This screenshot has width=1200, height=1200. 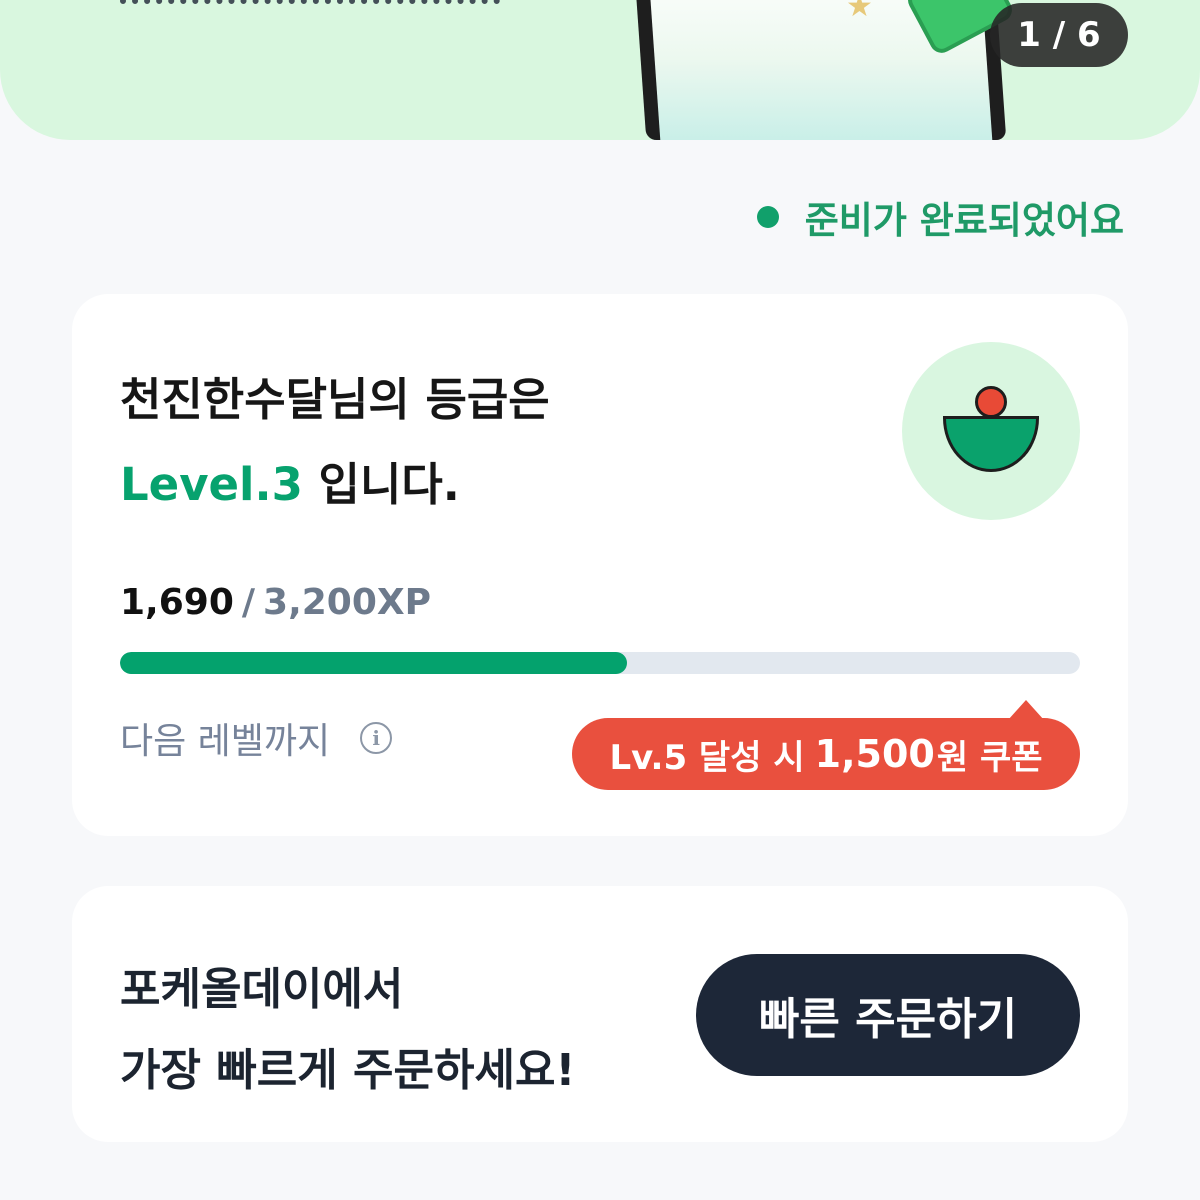 I want to click on status-text: 준비가 완료되었어요, so click(x=964, y=220).